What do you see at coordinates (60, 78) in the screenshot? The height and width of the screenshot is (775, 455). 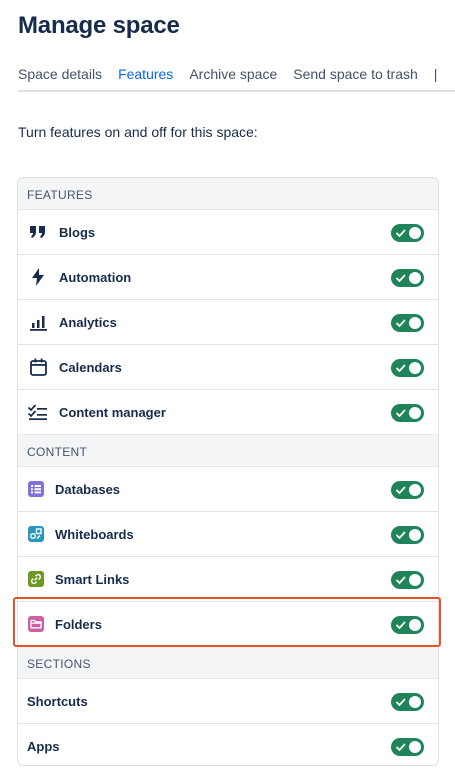 I see `tab-space-details: Space details` at bounding box center [60, 78].